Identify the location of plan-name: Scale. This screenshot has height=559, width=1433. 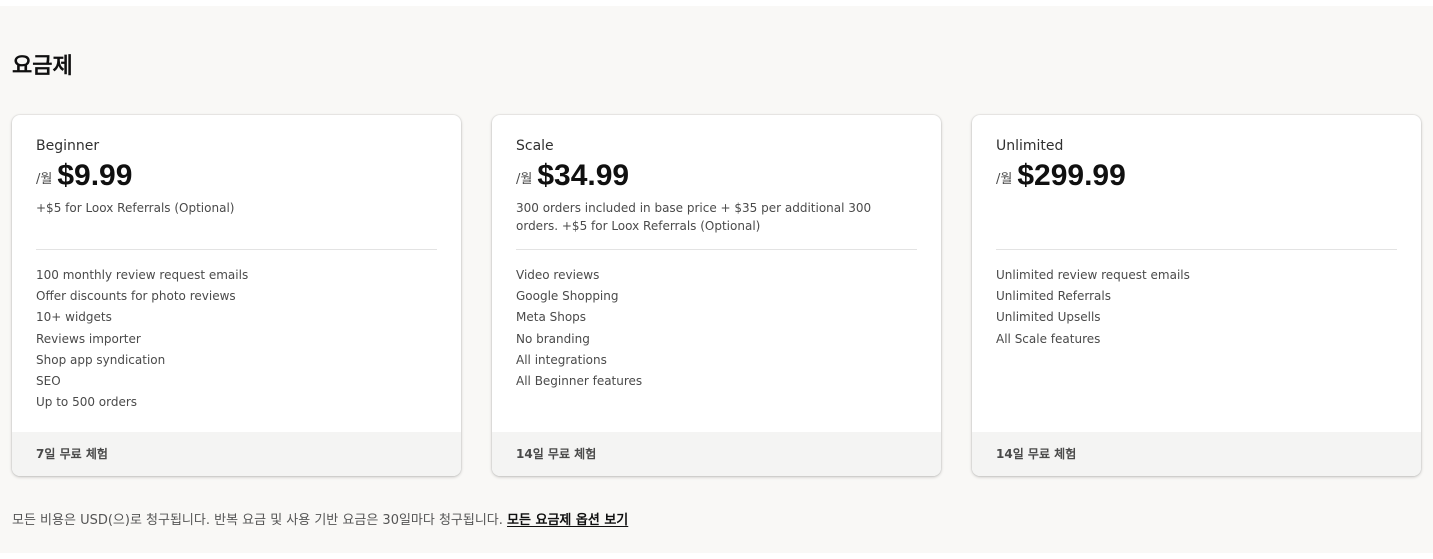
(535, 146).